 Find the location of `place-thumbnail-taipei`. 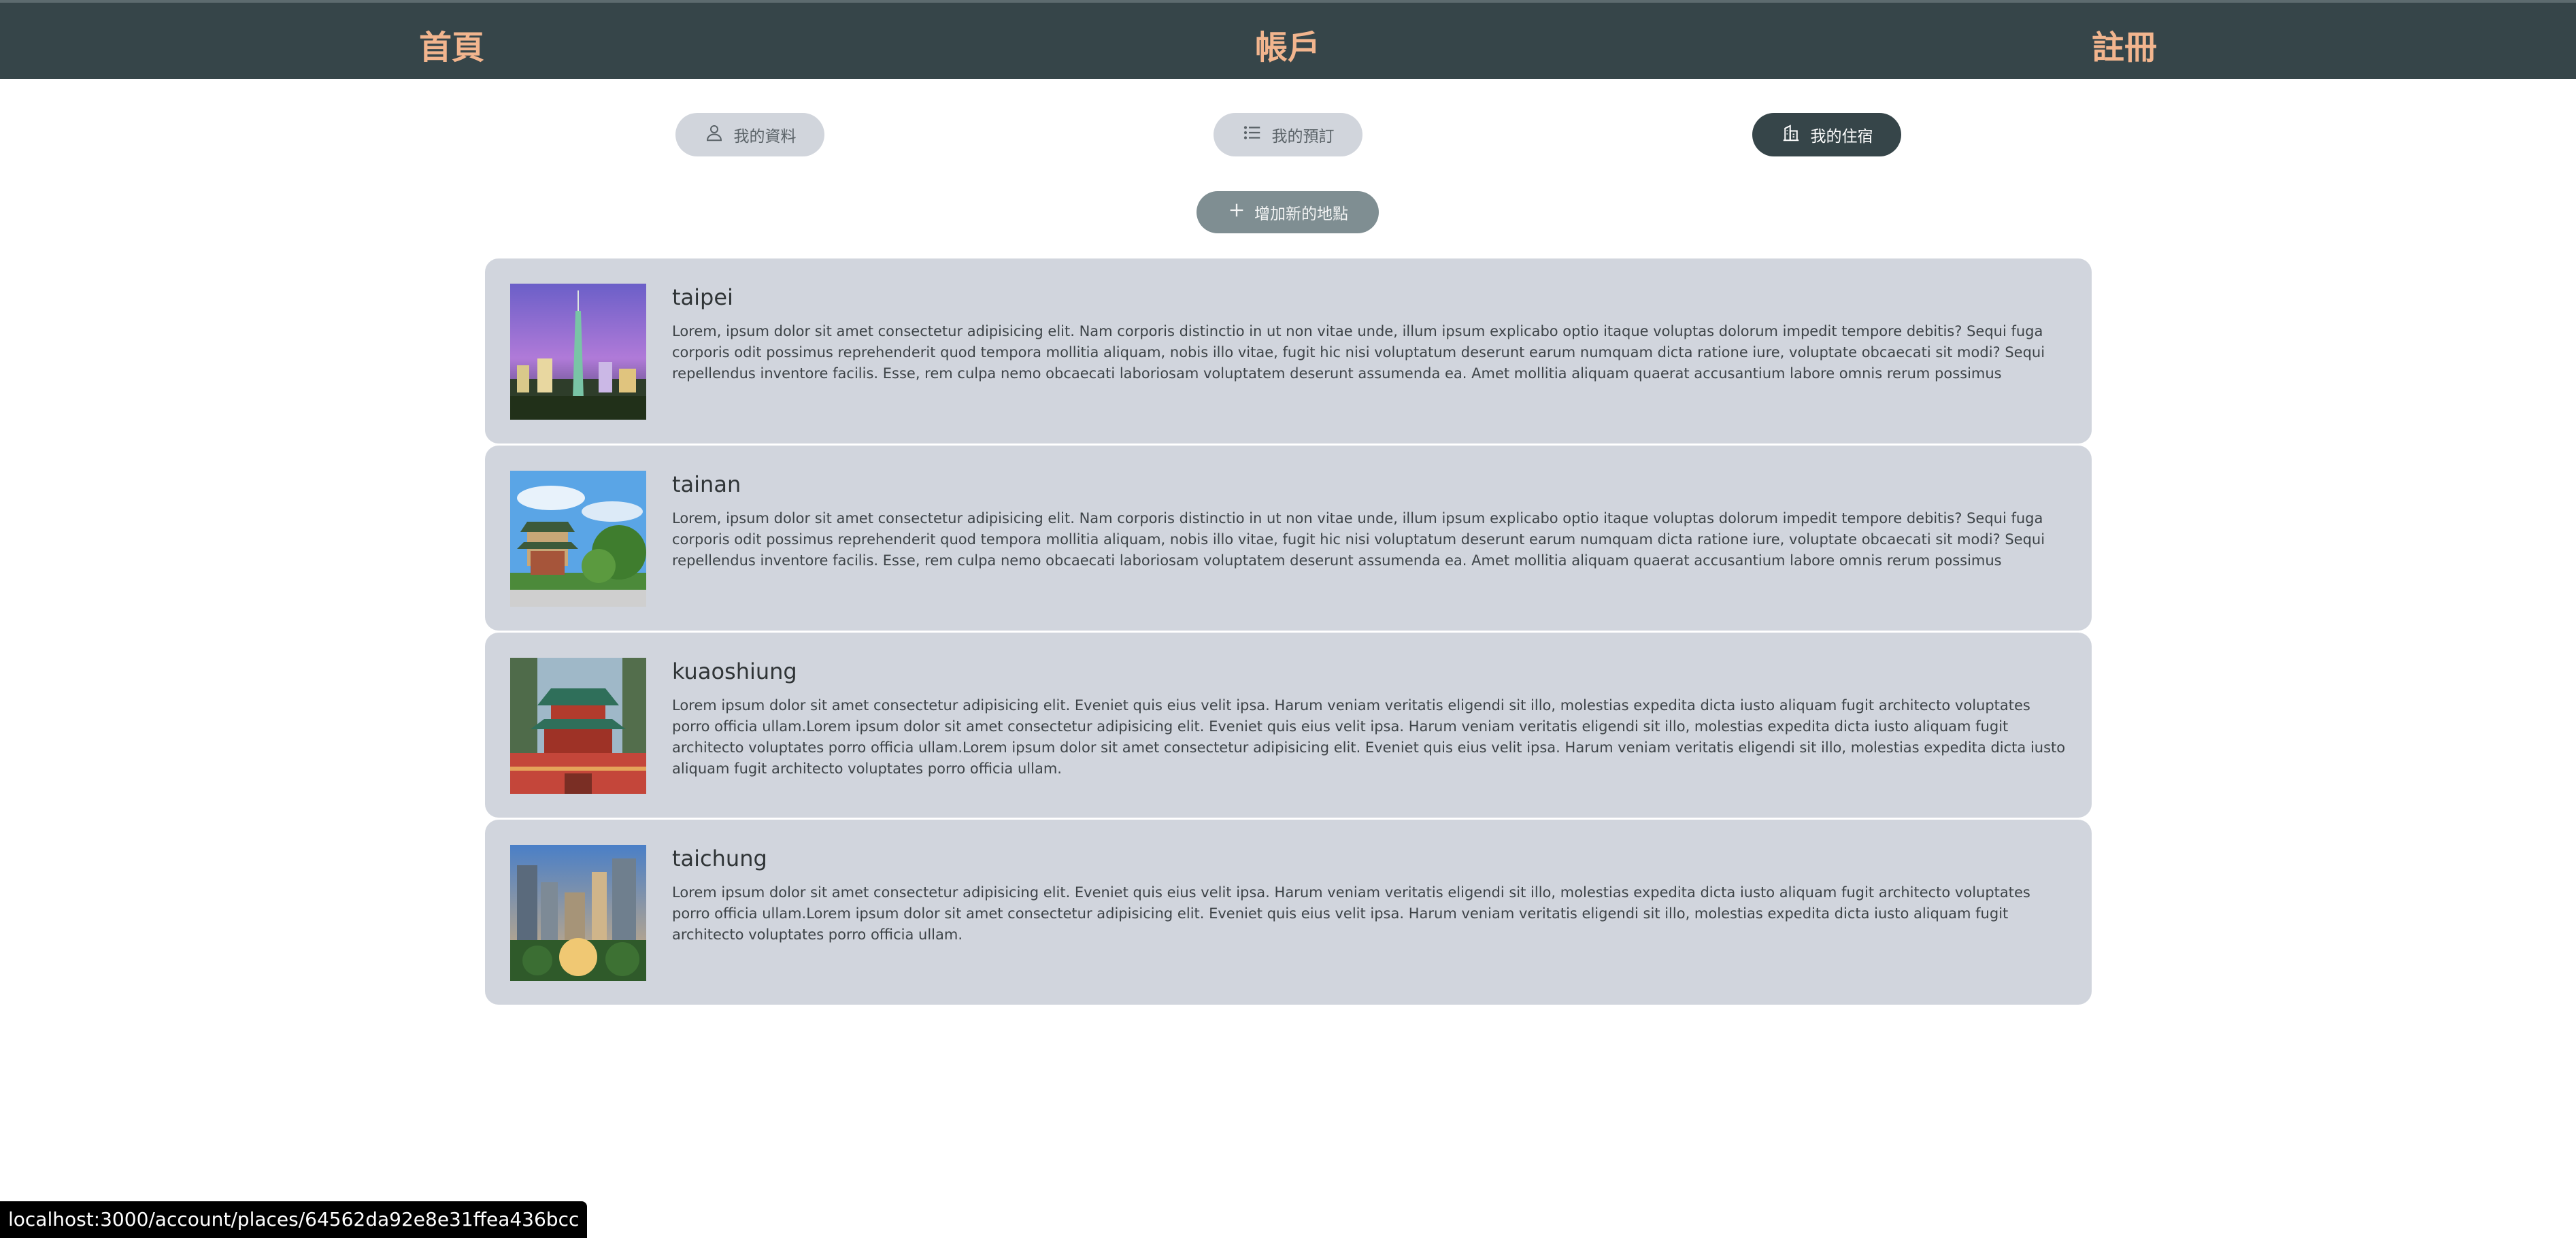

place-thumbnail-taipei is located at coordinates (578, 352).